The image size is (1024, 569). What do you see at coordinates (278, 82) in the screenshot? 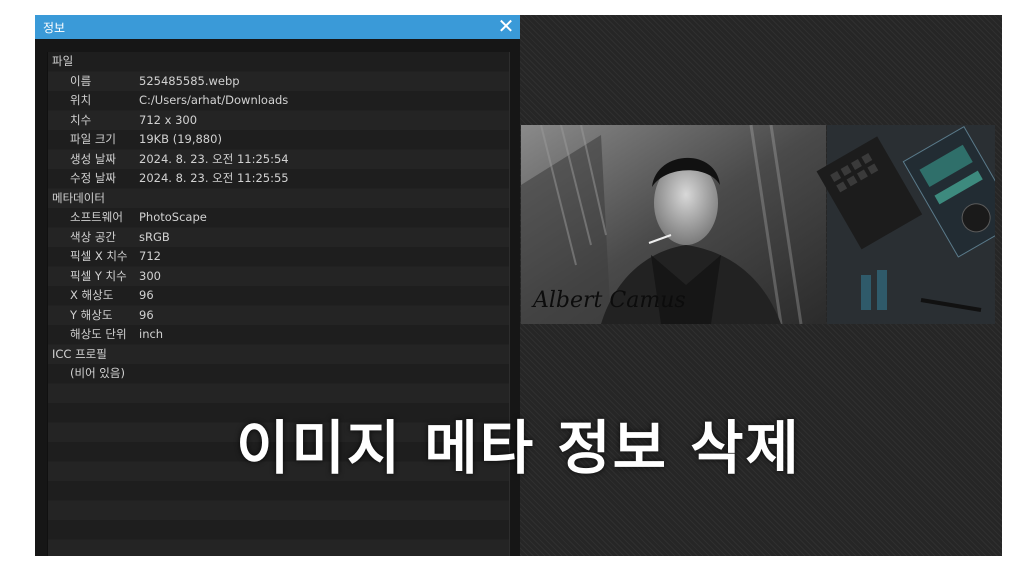
I see `table-row: 이름 525485585.webp` at bounding box center [278, 82].